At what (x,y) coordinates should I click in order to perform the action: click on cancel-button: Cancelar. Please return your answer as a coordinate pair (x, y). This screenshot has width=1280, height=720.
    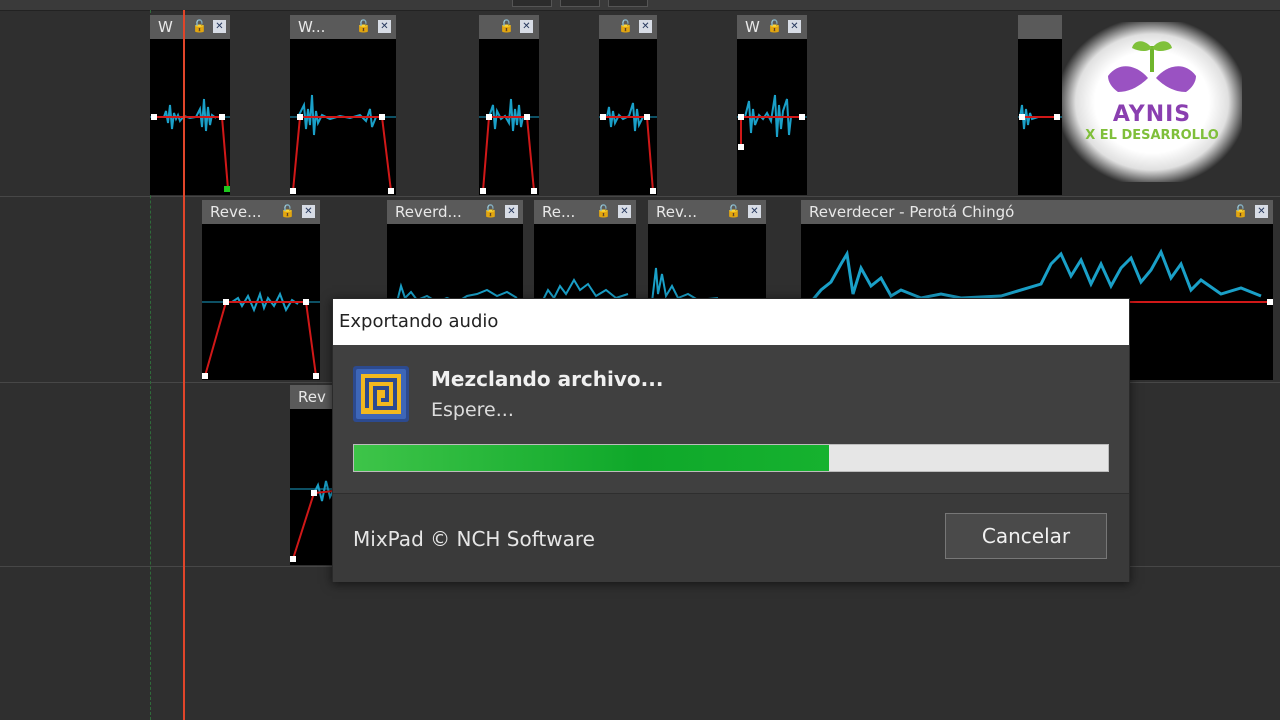
    Looking at the image, I should click on (1026, 536).